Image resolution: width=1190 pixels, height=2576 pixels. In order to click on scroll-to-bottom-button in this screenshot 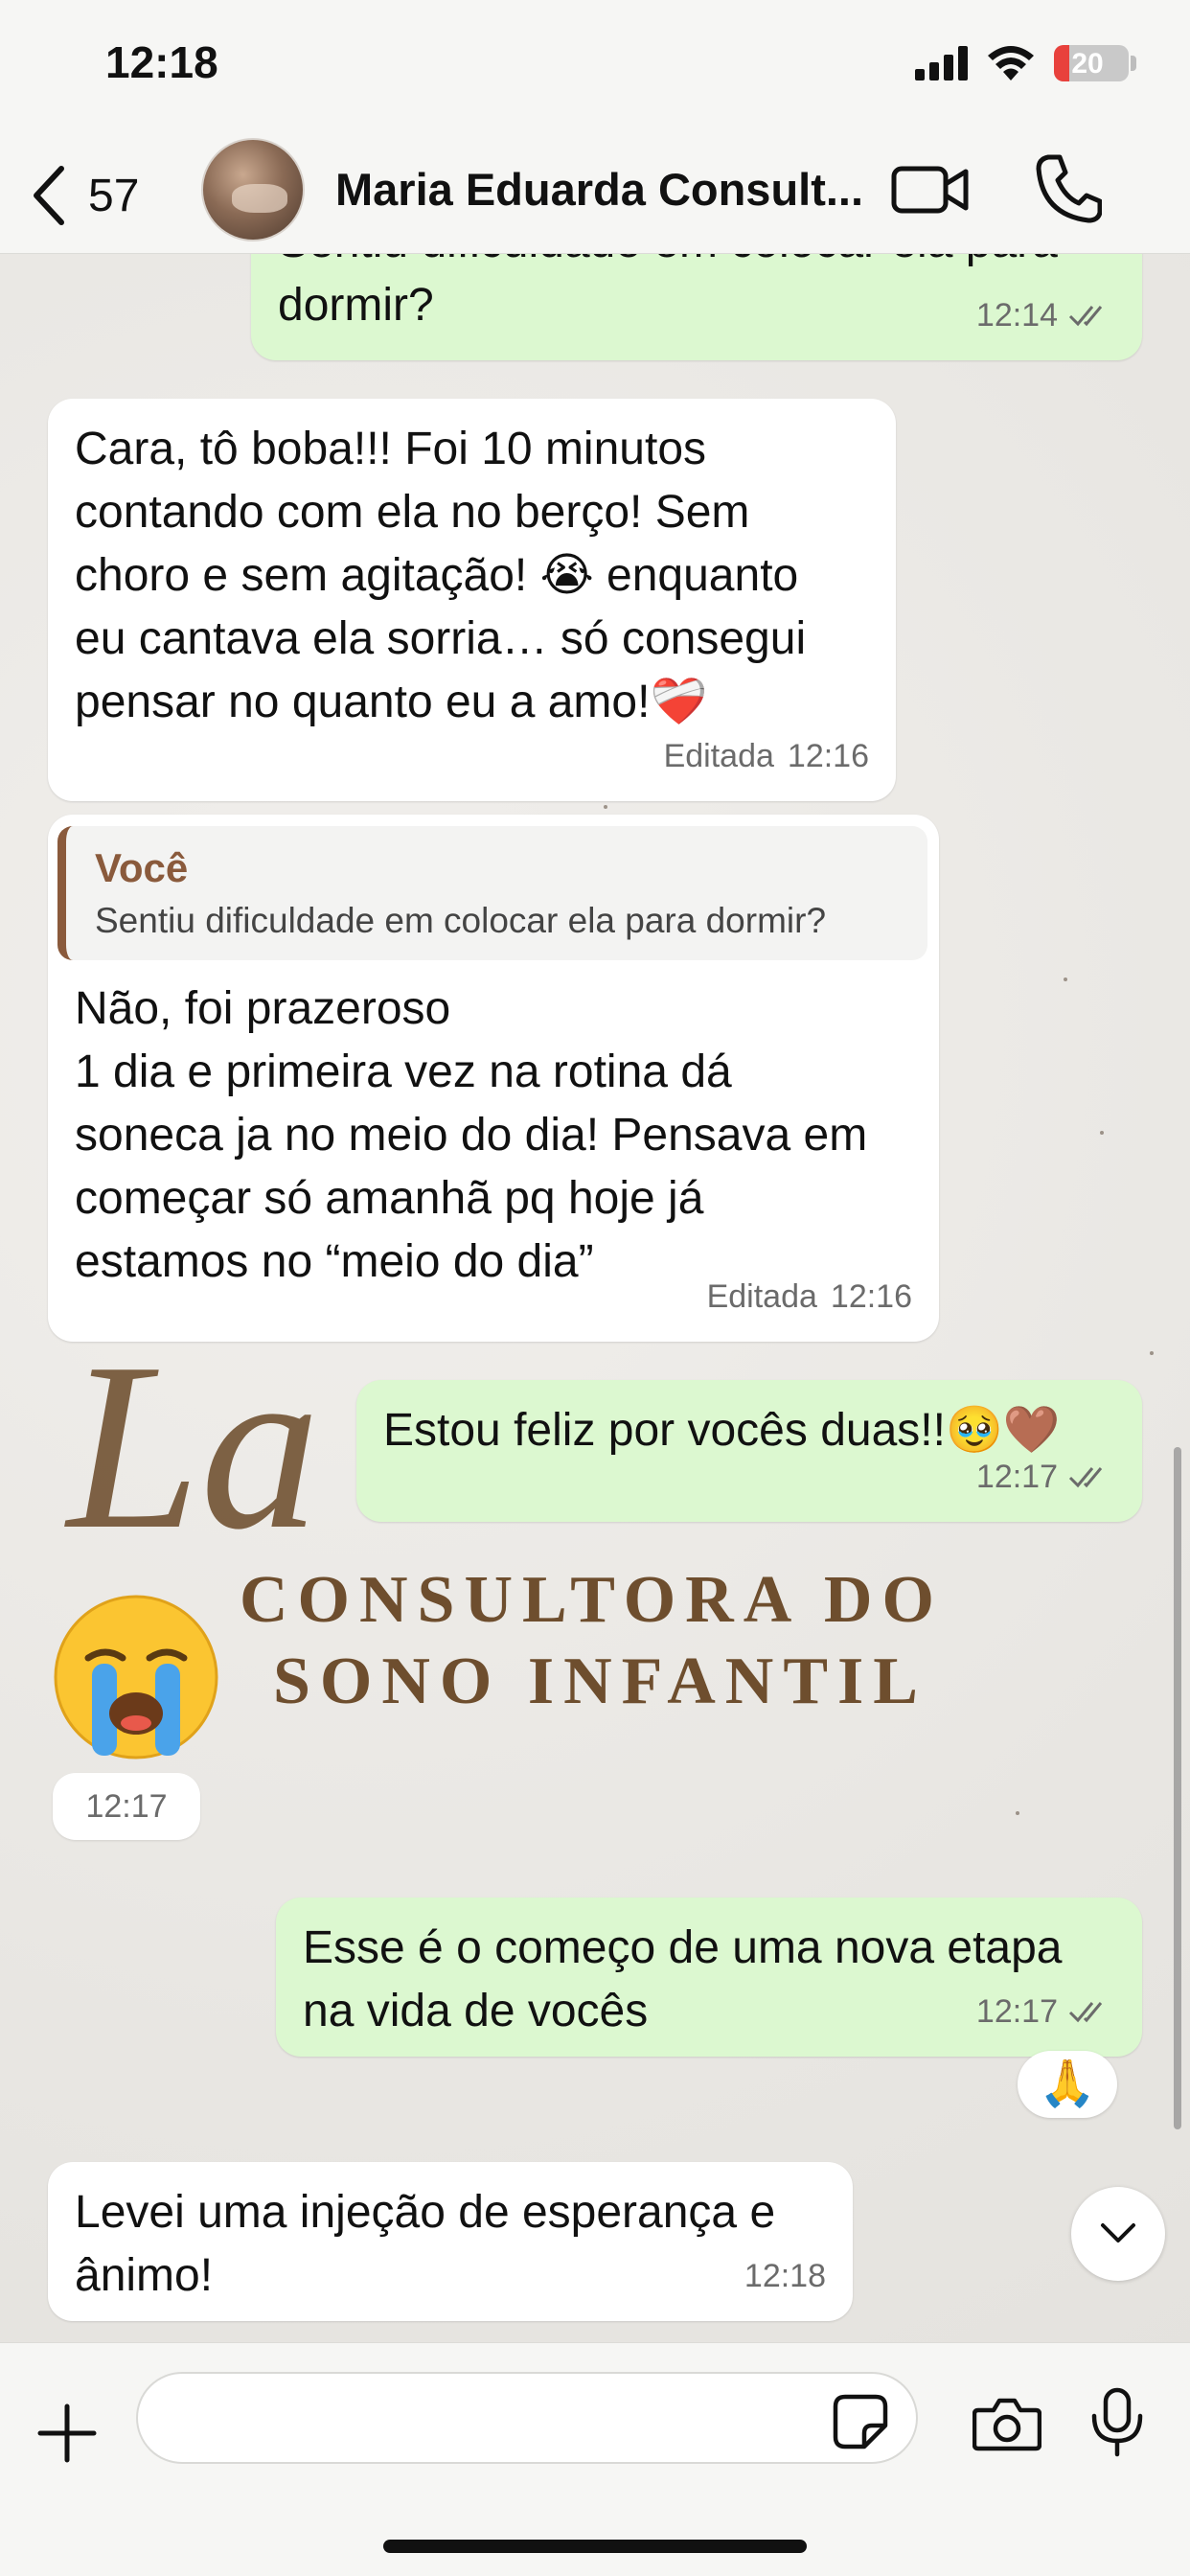, I will do `click(1118, 2234)`.